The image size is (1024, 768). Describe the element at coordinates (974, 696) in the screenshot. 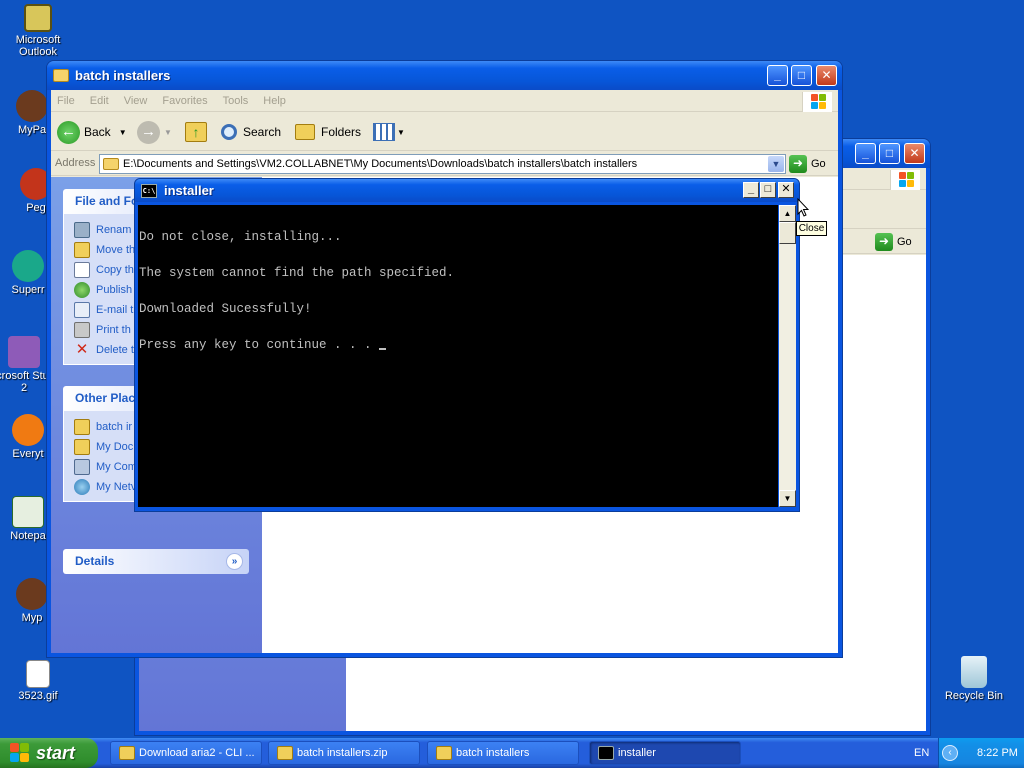

I see `desktop-icon-label: Recycle Bin` at that location.